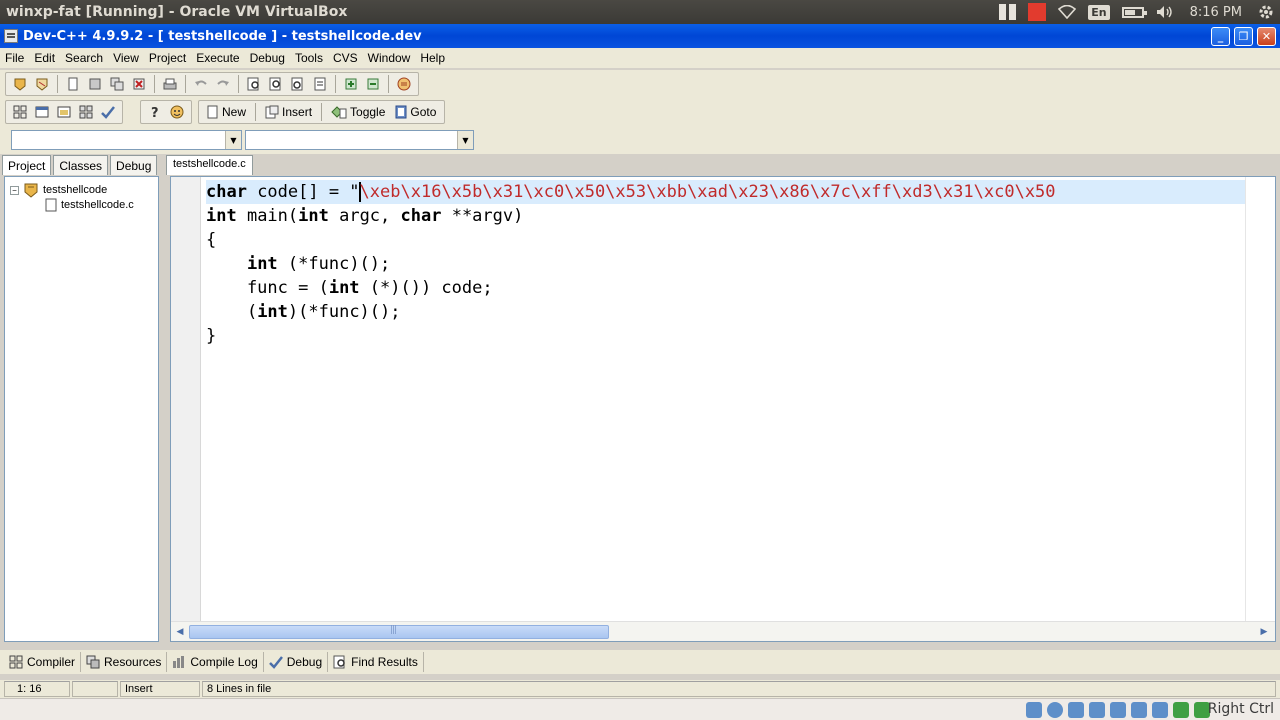 This screenshot has width=1280, height=720. Describe the element at coordinates (42, 112) in the screenshot. I see `run-icon` at that location.